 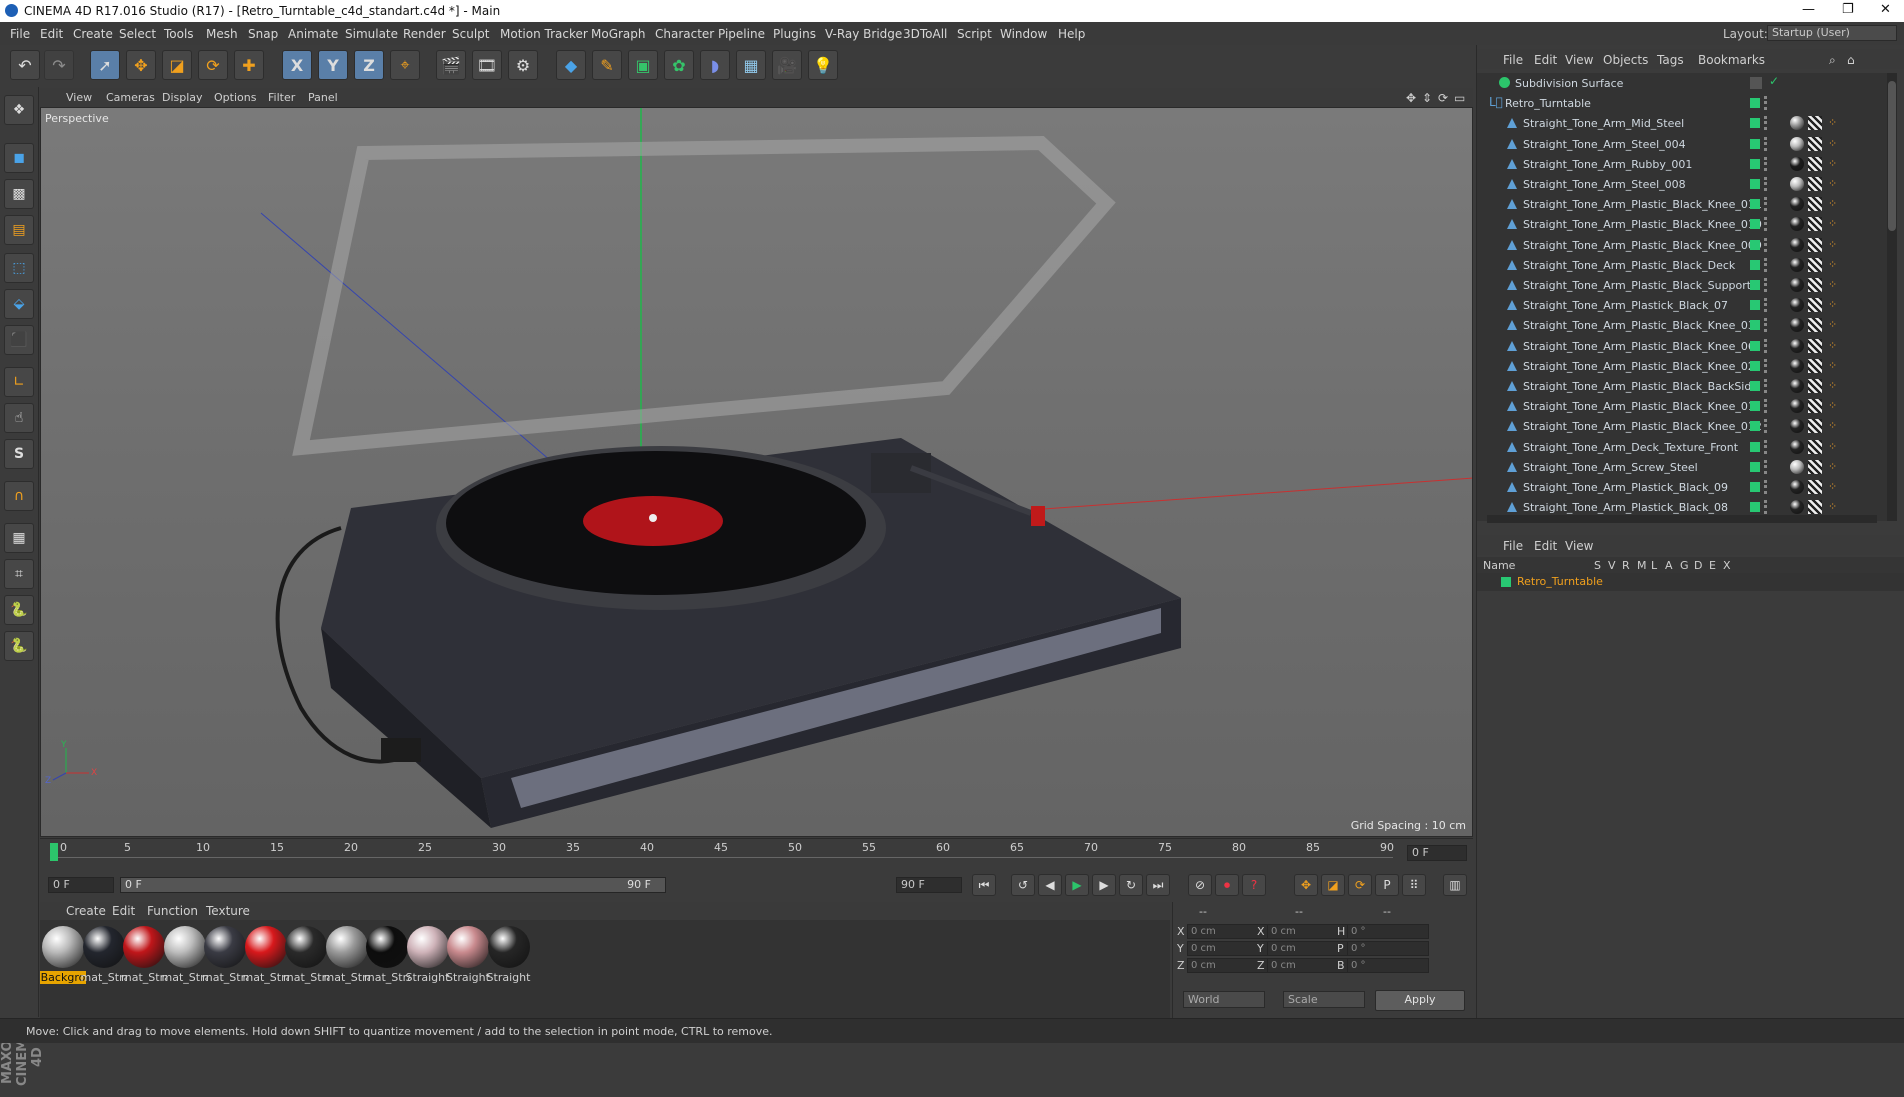 I want to click on workplane-icon: ▤, so click(x=19, y=230).